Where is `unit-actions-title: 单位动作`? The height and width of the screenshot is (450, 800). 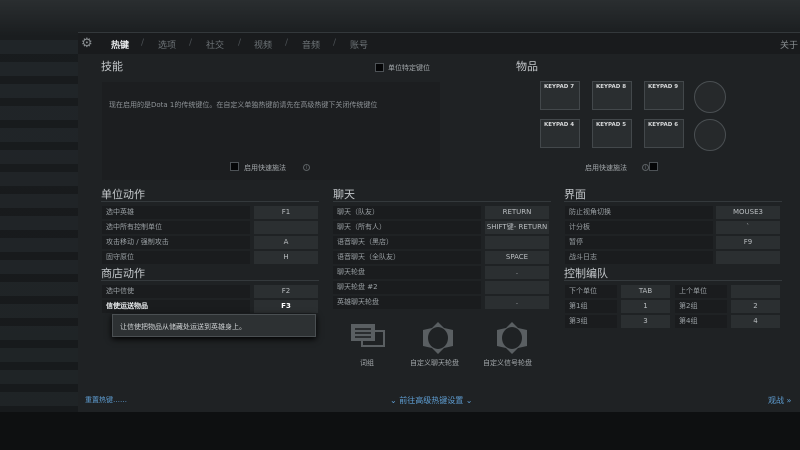 unit-actions-title: 单位动作 is located at coordinates (123, 194).